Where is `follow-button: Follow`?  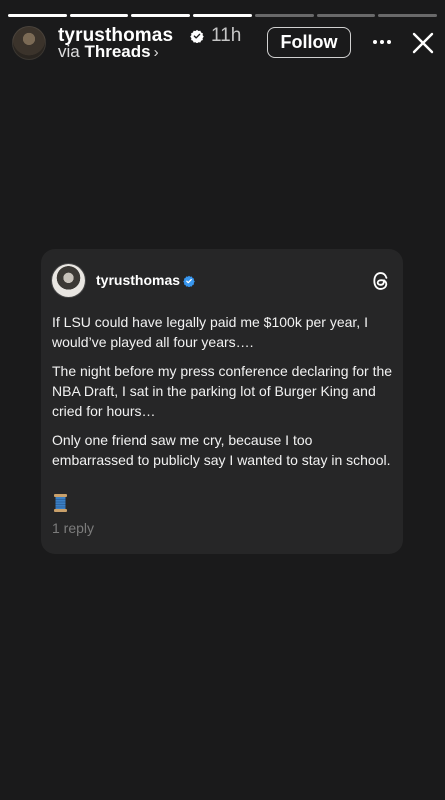 follow-button: Follow is located at coordinates (309, 42).